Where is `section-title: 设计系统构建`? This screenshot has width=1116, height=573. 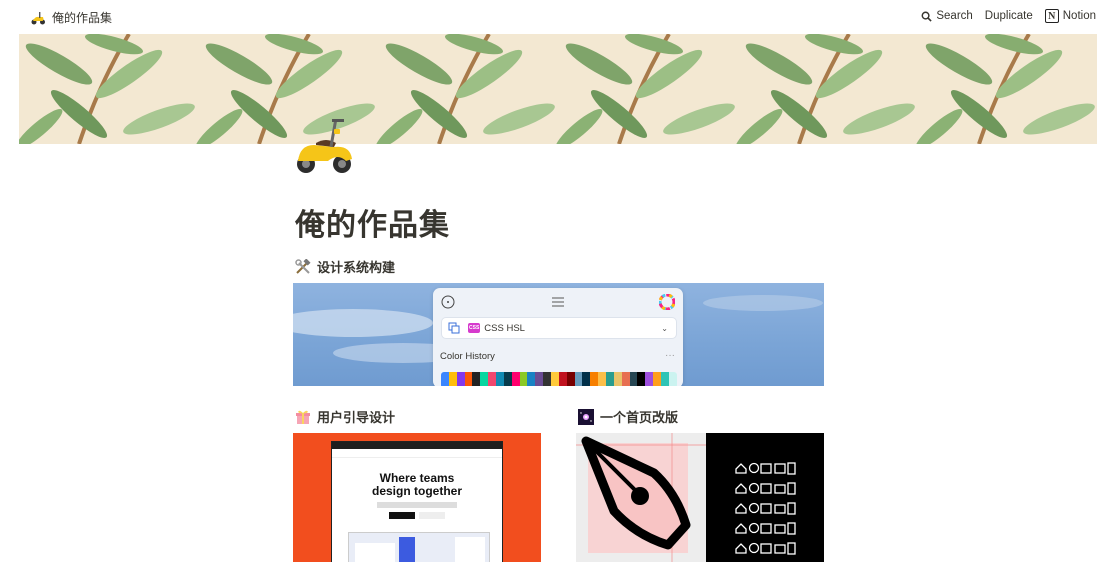 section-title: 设计系统构建 is located at coordinates (356, 267).